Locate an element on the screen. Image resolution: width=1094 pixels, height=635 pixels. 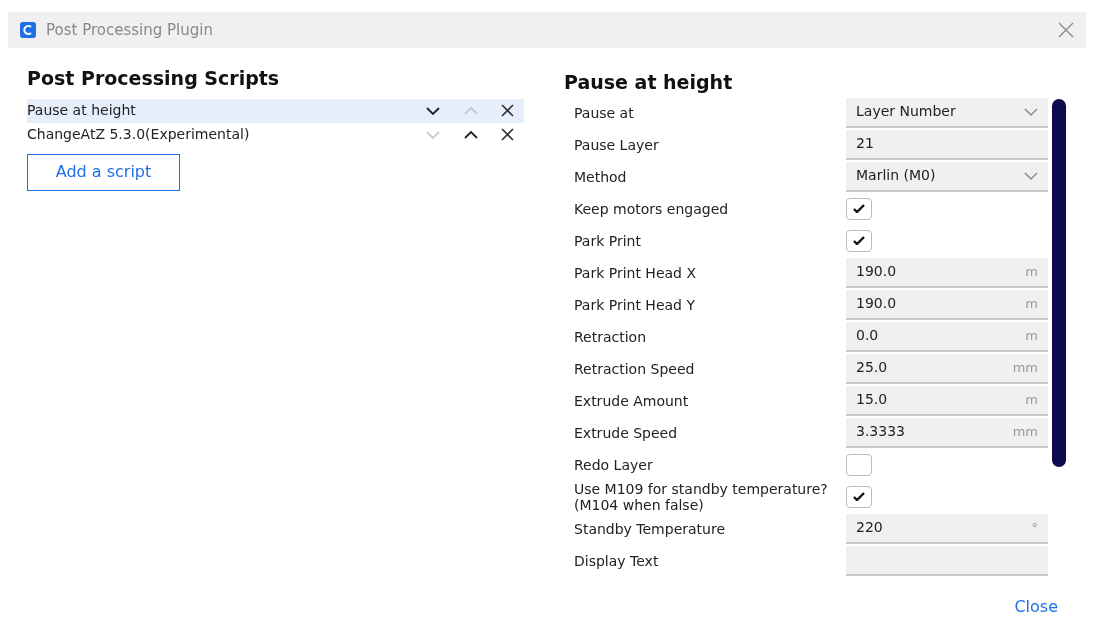
setting-label: Extrude Speed is located at coordinates (626, 432).